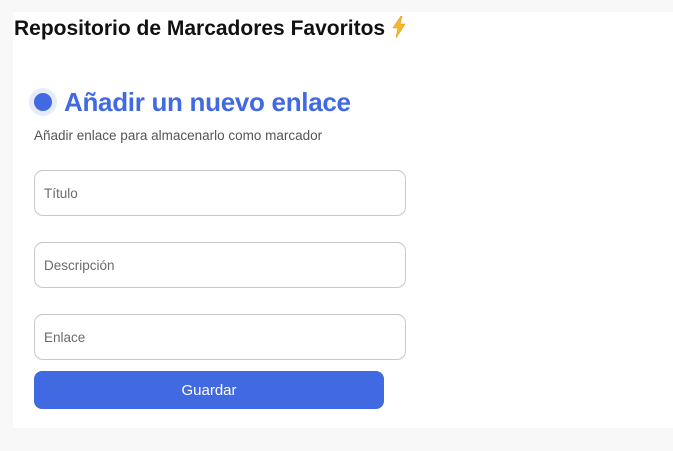  I want to click on app-title: Repositorio de Marcadores Favoritos, so click(210, 29).